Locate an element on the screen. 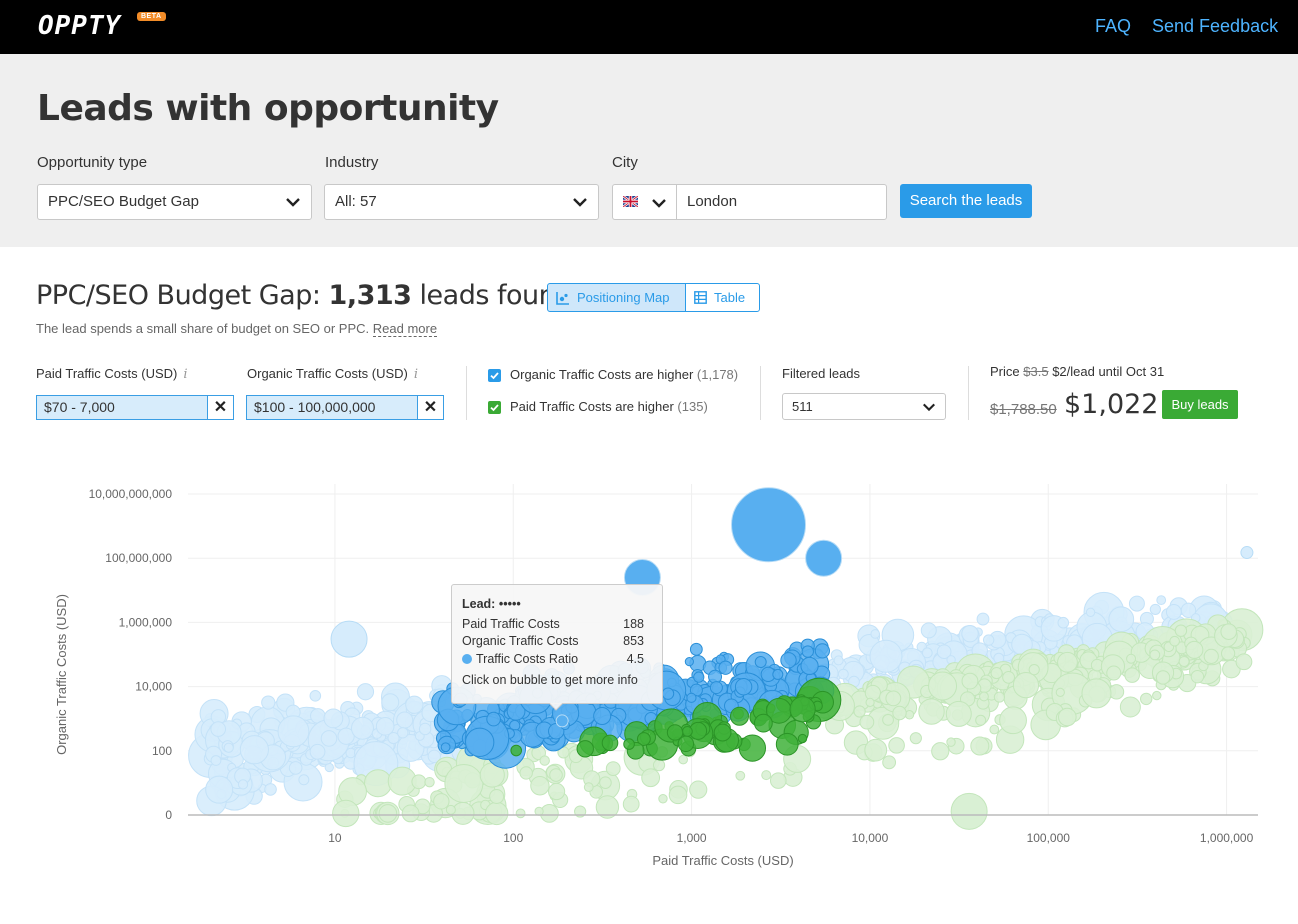 The image size is (1298, 924). country-select is located at coordinates (644, 202).